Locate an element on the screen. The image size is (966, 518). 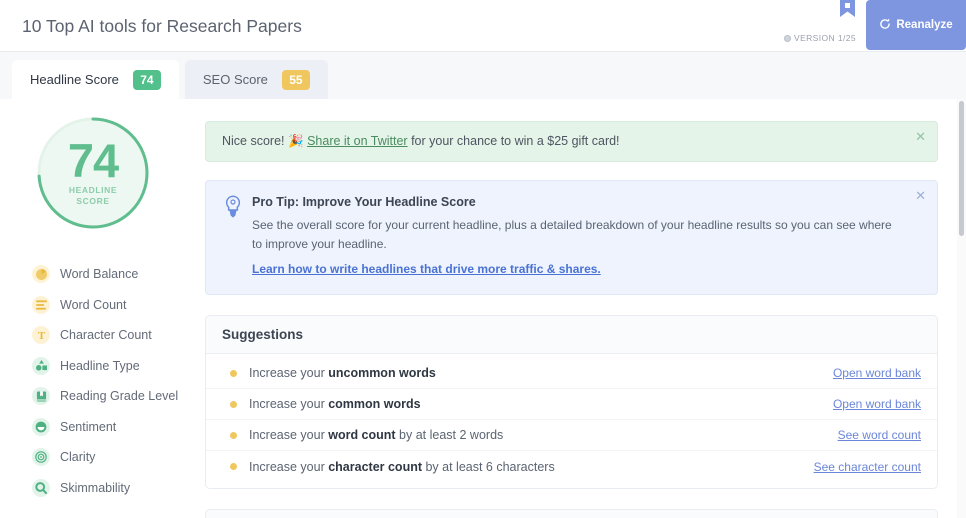
sidebar-item-label: Word Count is located at coordinates (93, 304).